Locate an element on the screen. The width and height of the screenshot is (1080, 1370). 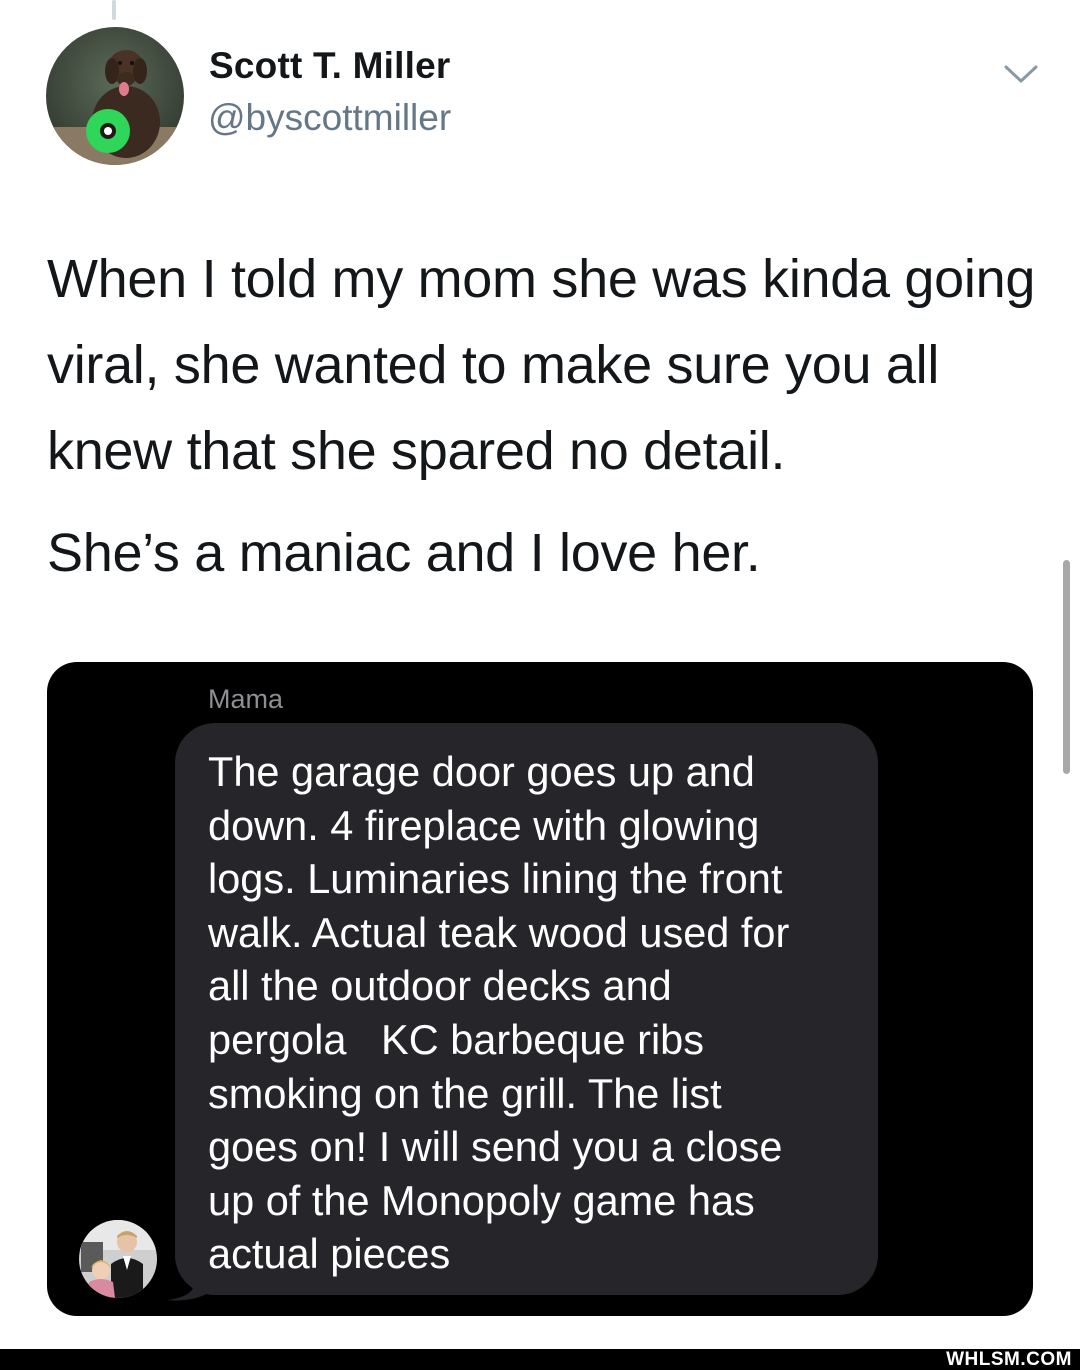
author-name: Scott T. Miller is located at coordinates (329, 66).